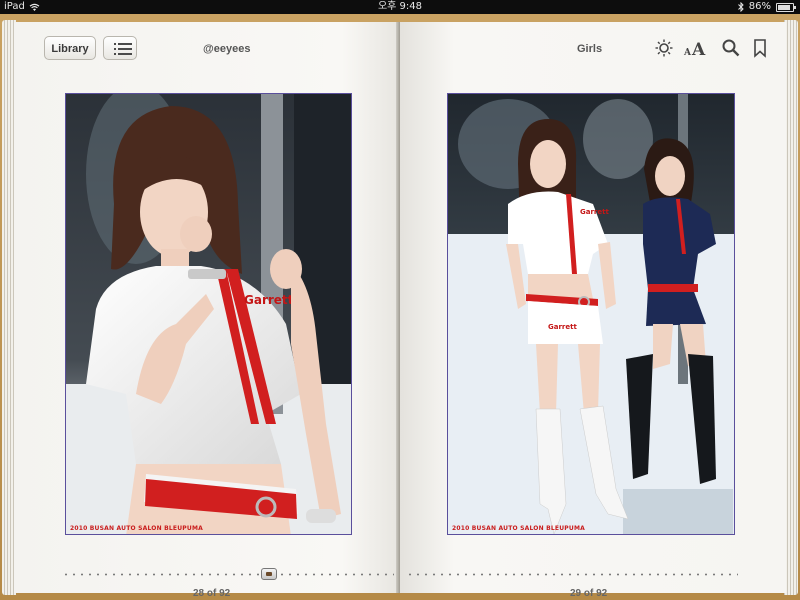  I want to click on status-time: 오후 9:48, so click(400, 6).